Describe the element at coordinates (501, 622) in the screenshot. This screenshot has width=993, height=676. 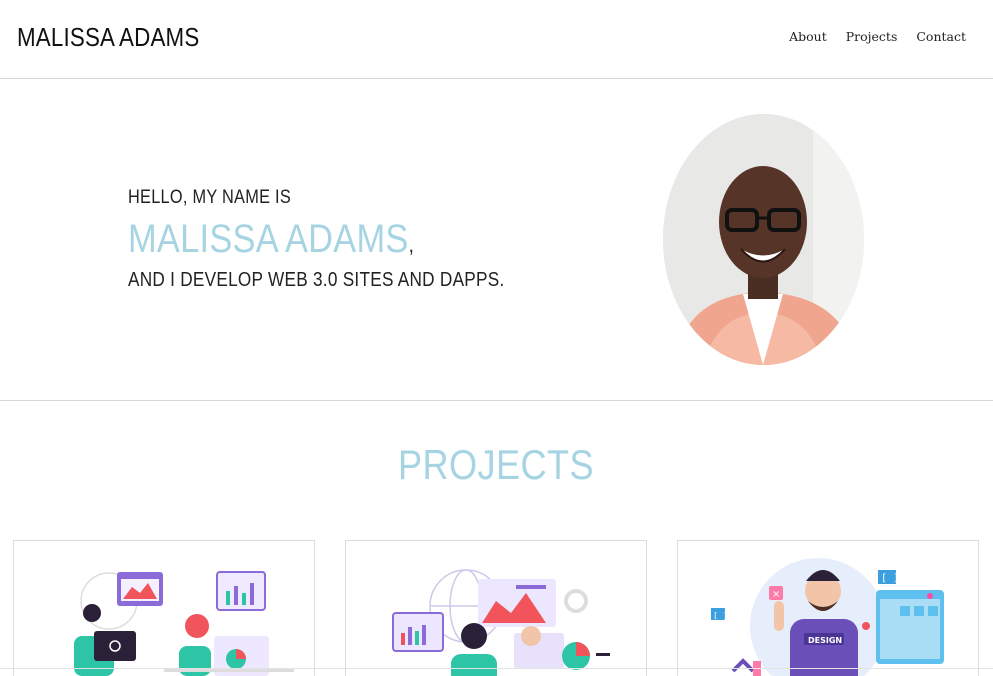
I see `data-dashboard-illustration` at that location.